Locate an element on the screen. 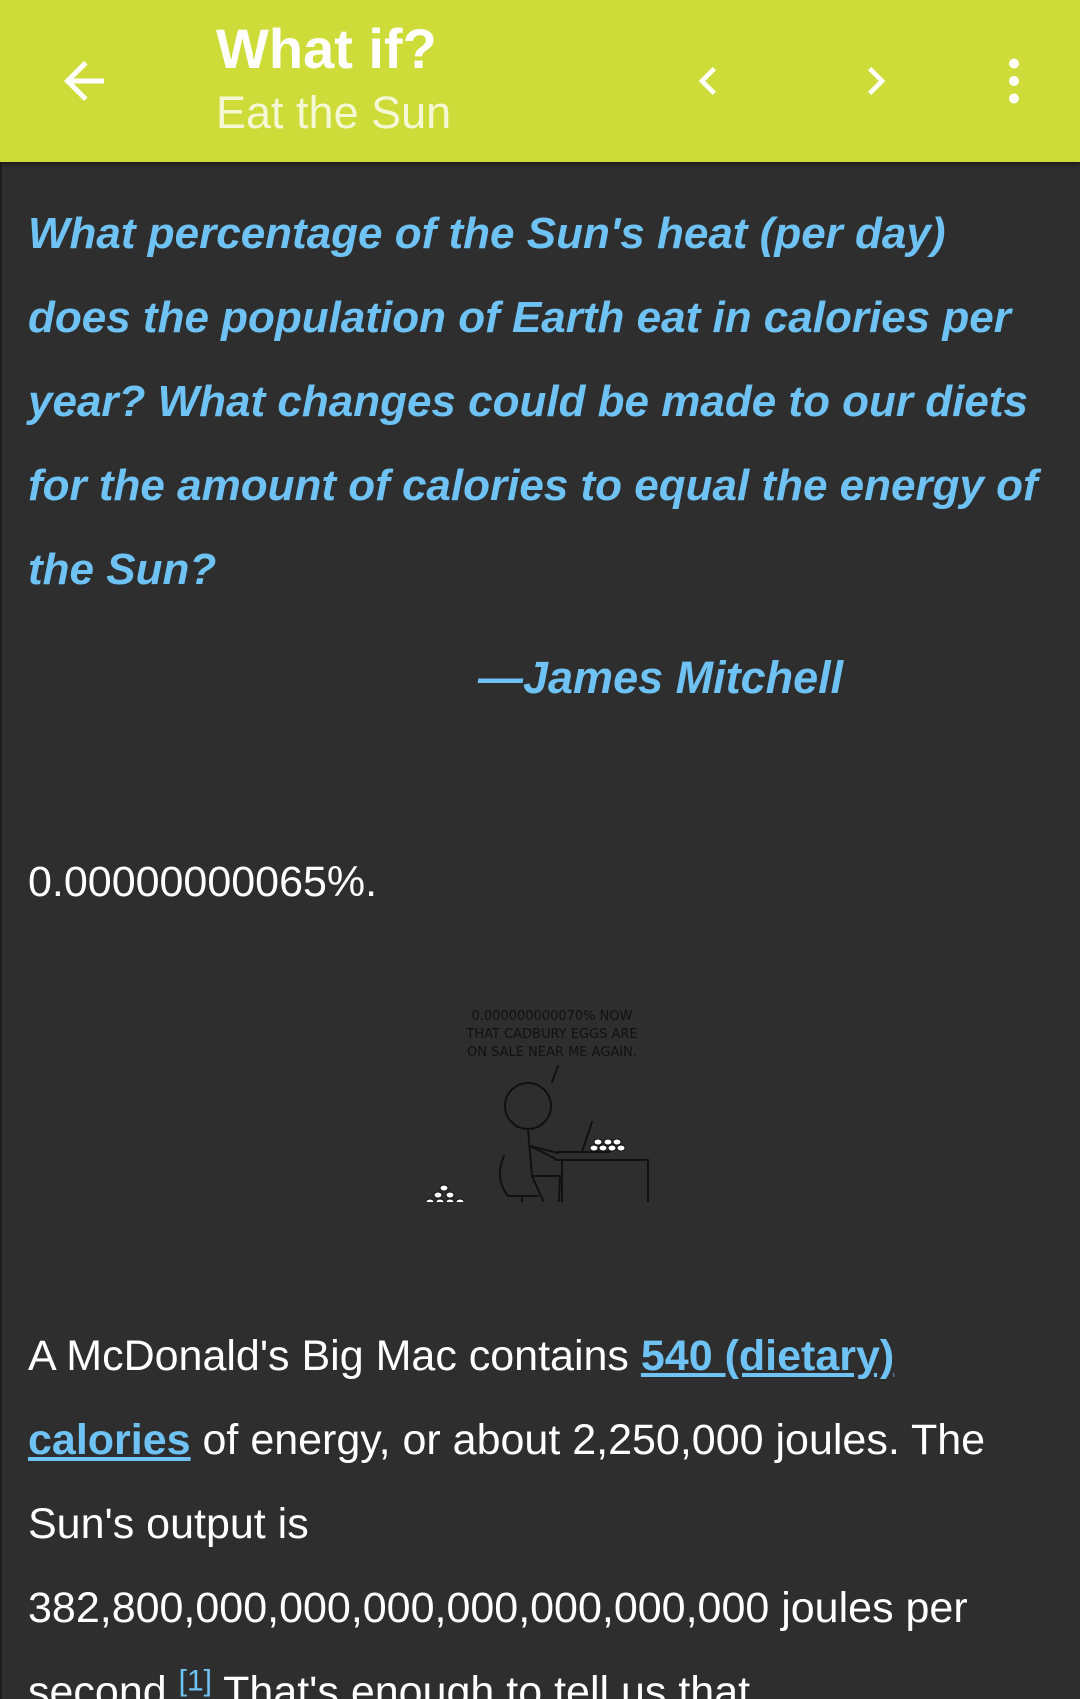 This screenshot has width=1080, height=1699. question-attribution: —James Mitchell is located at coordinates (661, 677).